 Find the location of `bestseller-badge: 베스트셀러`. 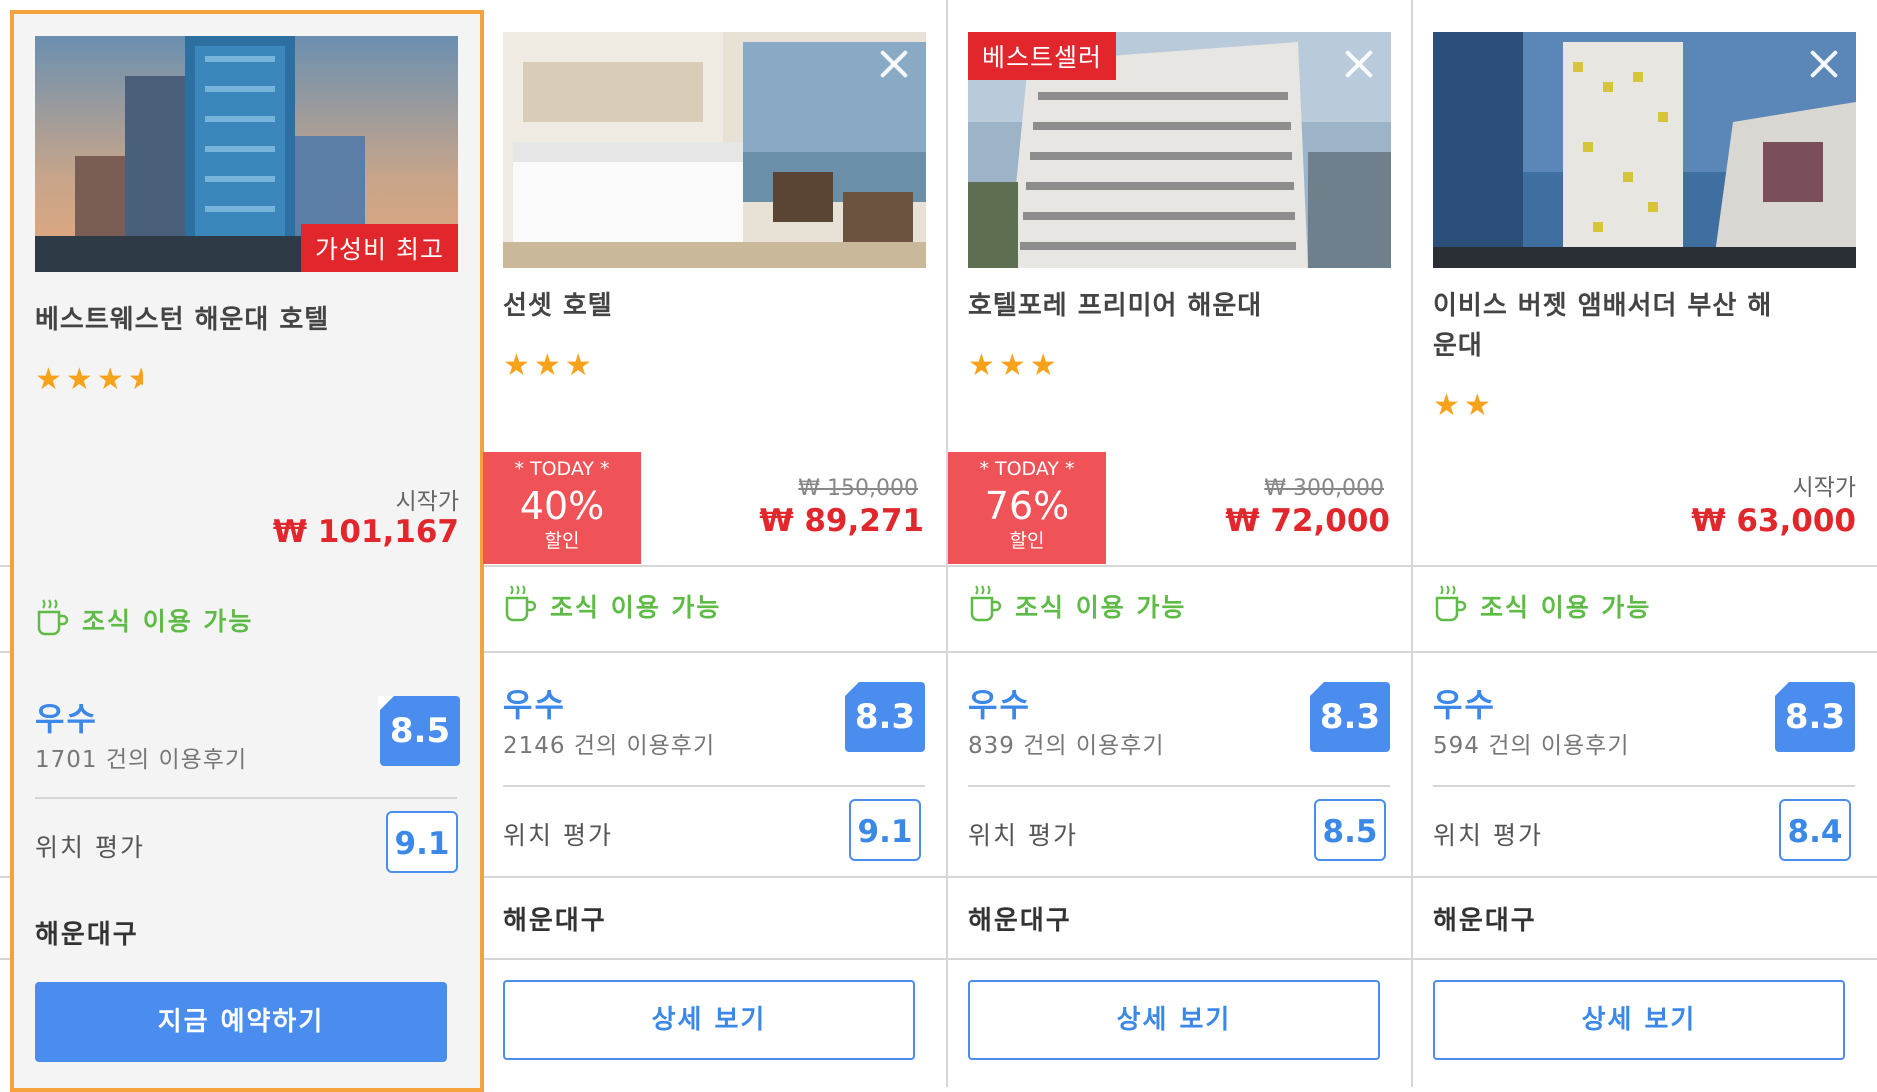

bestseller-badge: 베스트셀러 is located at coordinates (1042, 56).